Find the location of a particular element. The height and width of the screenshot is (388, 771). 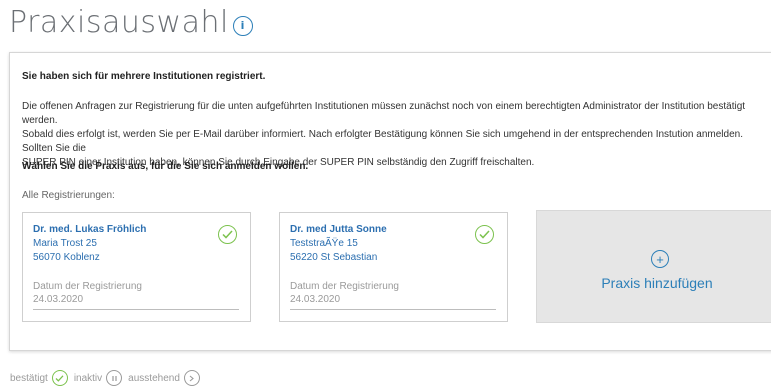

add-practice-button: + Praxis hinzufügen is located at coordinates (653, 266).